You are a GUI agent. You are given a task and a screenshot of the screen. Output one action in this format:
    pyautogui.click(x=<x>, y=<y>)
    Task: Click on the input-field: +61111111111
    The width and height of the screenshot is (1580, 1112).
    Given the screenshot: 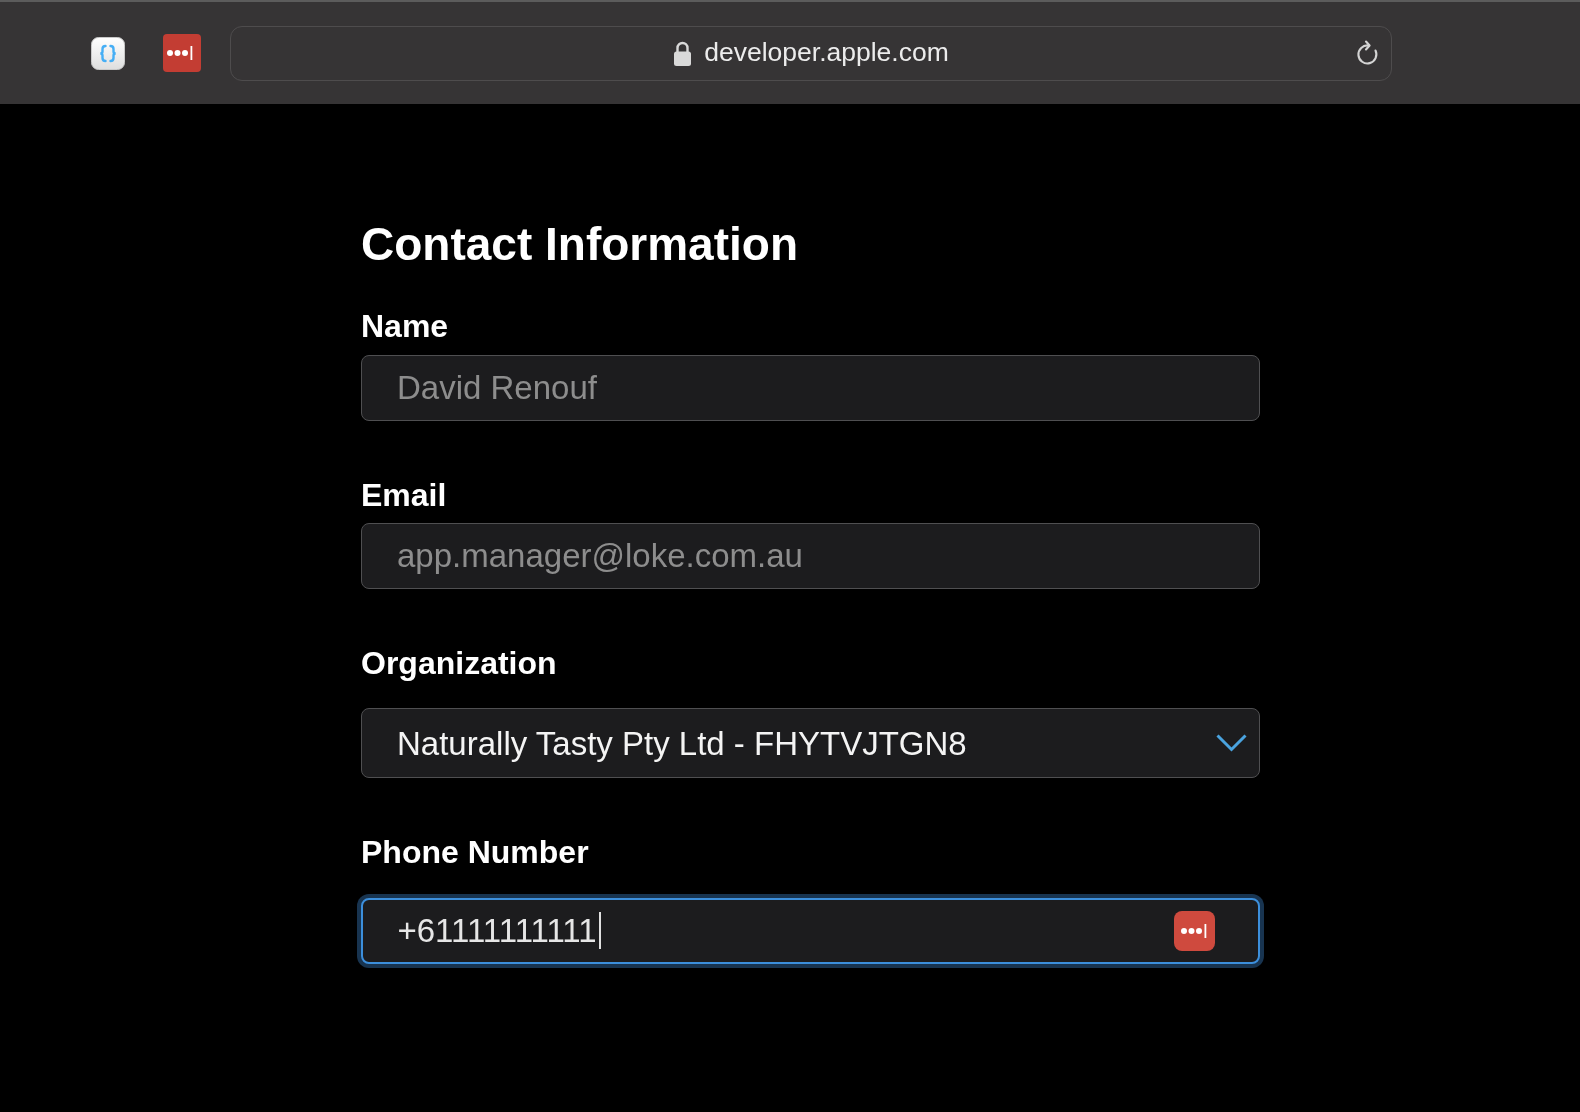 What is the action you would take?
    pyautogui.click(x=810, y=930)
    